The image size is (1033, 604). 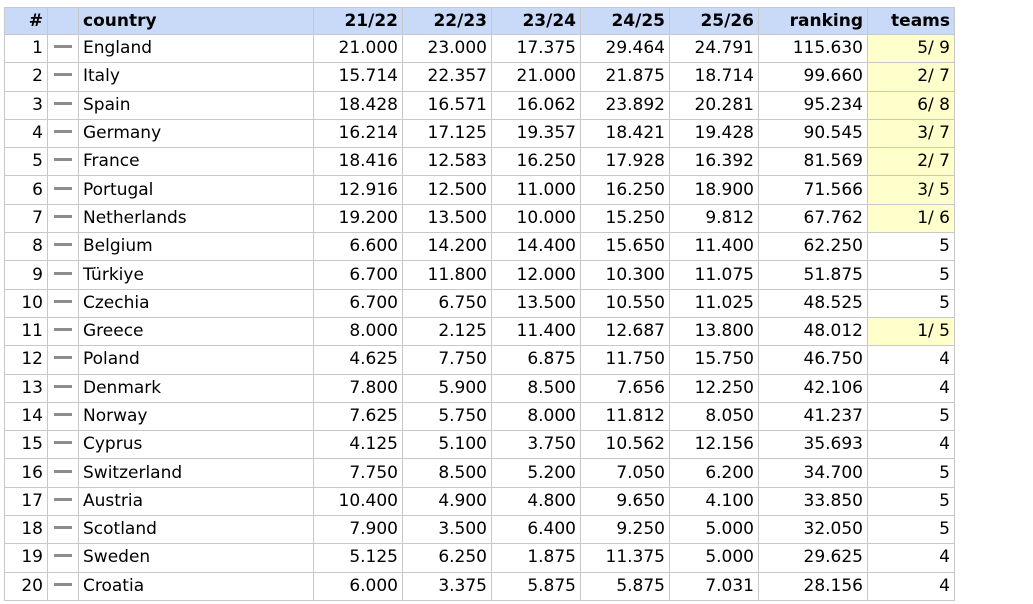 What do you see at coordinates (911, 247) in the screenshot?
I see `teams-count-cell: 5` at bounding box center [911, 247].